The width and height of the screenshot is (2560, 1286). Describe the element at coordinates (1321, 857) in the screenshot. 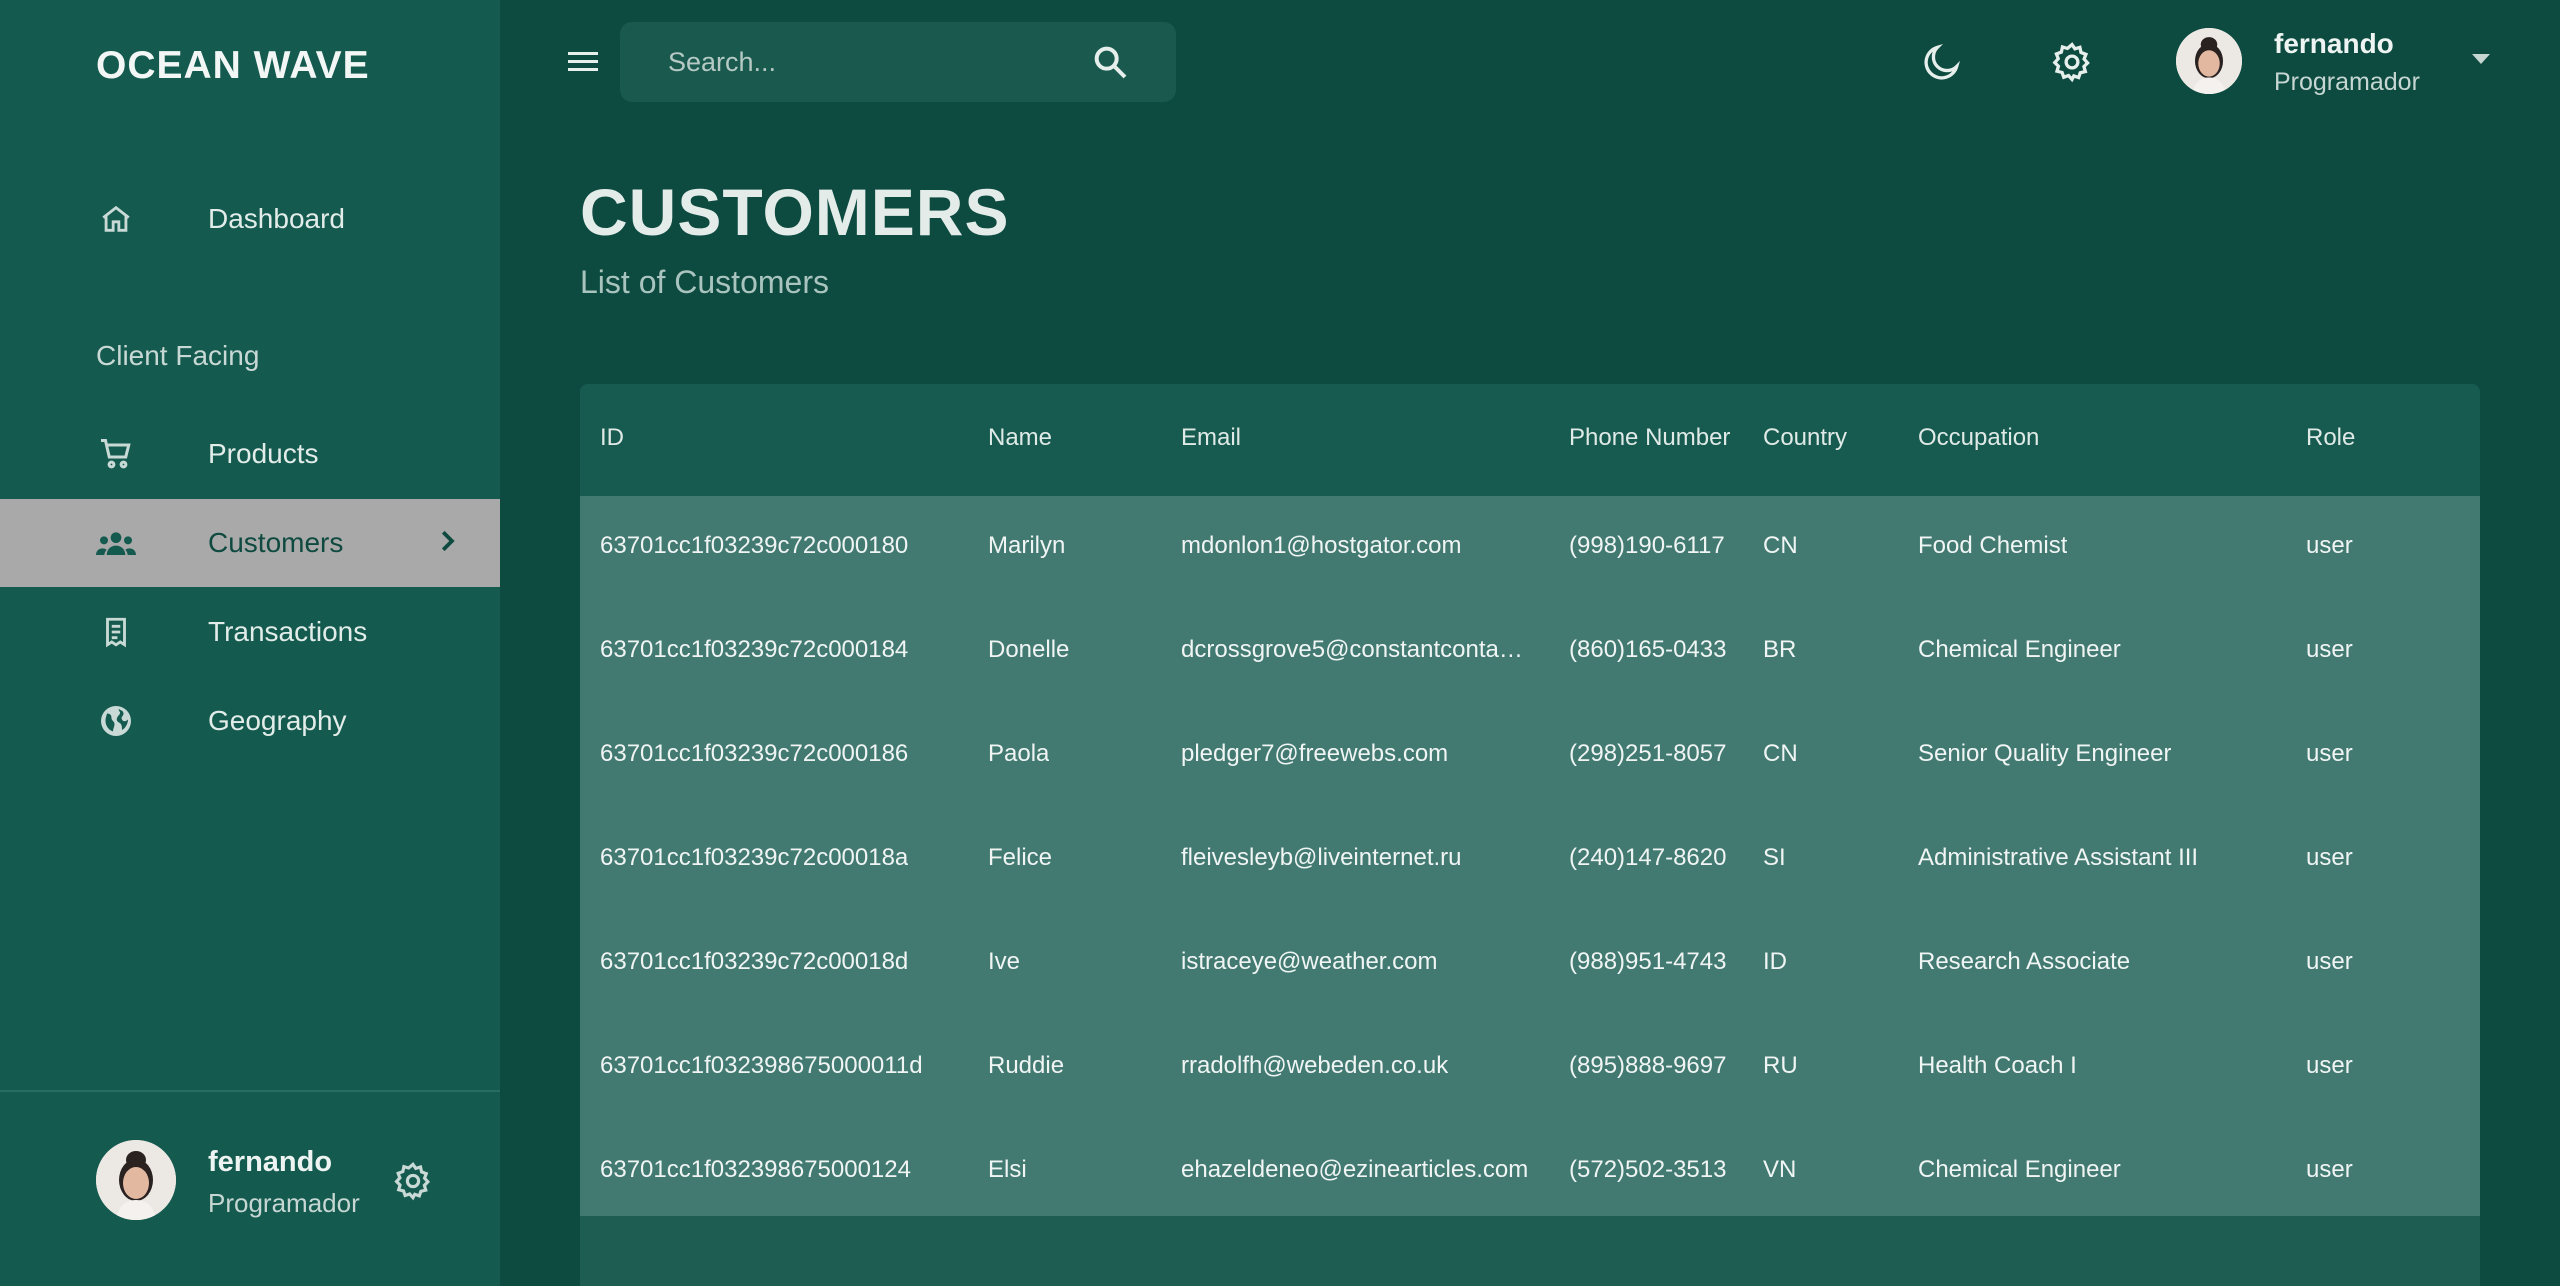

I see `cell-email: fleivesleyb@liveinternet.ru` at that location.